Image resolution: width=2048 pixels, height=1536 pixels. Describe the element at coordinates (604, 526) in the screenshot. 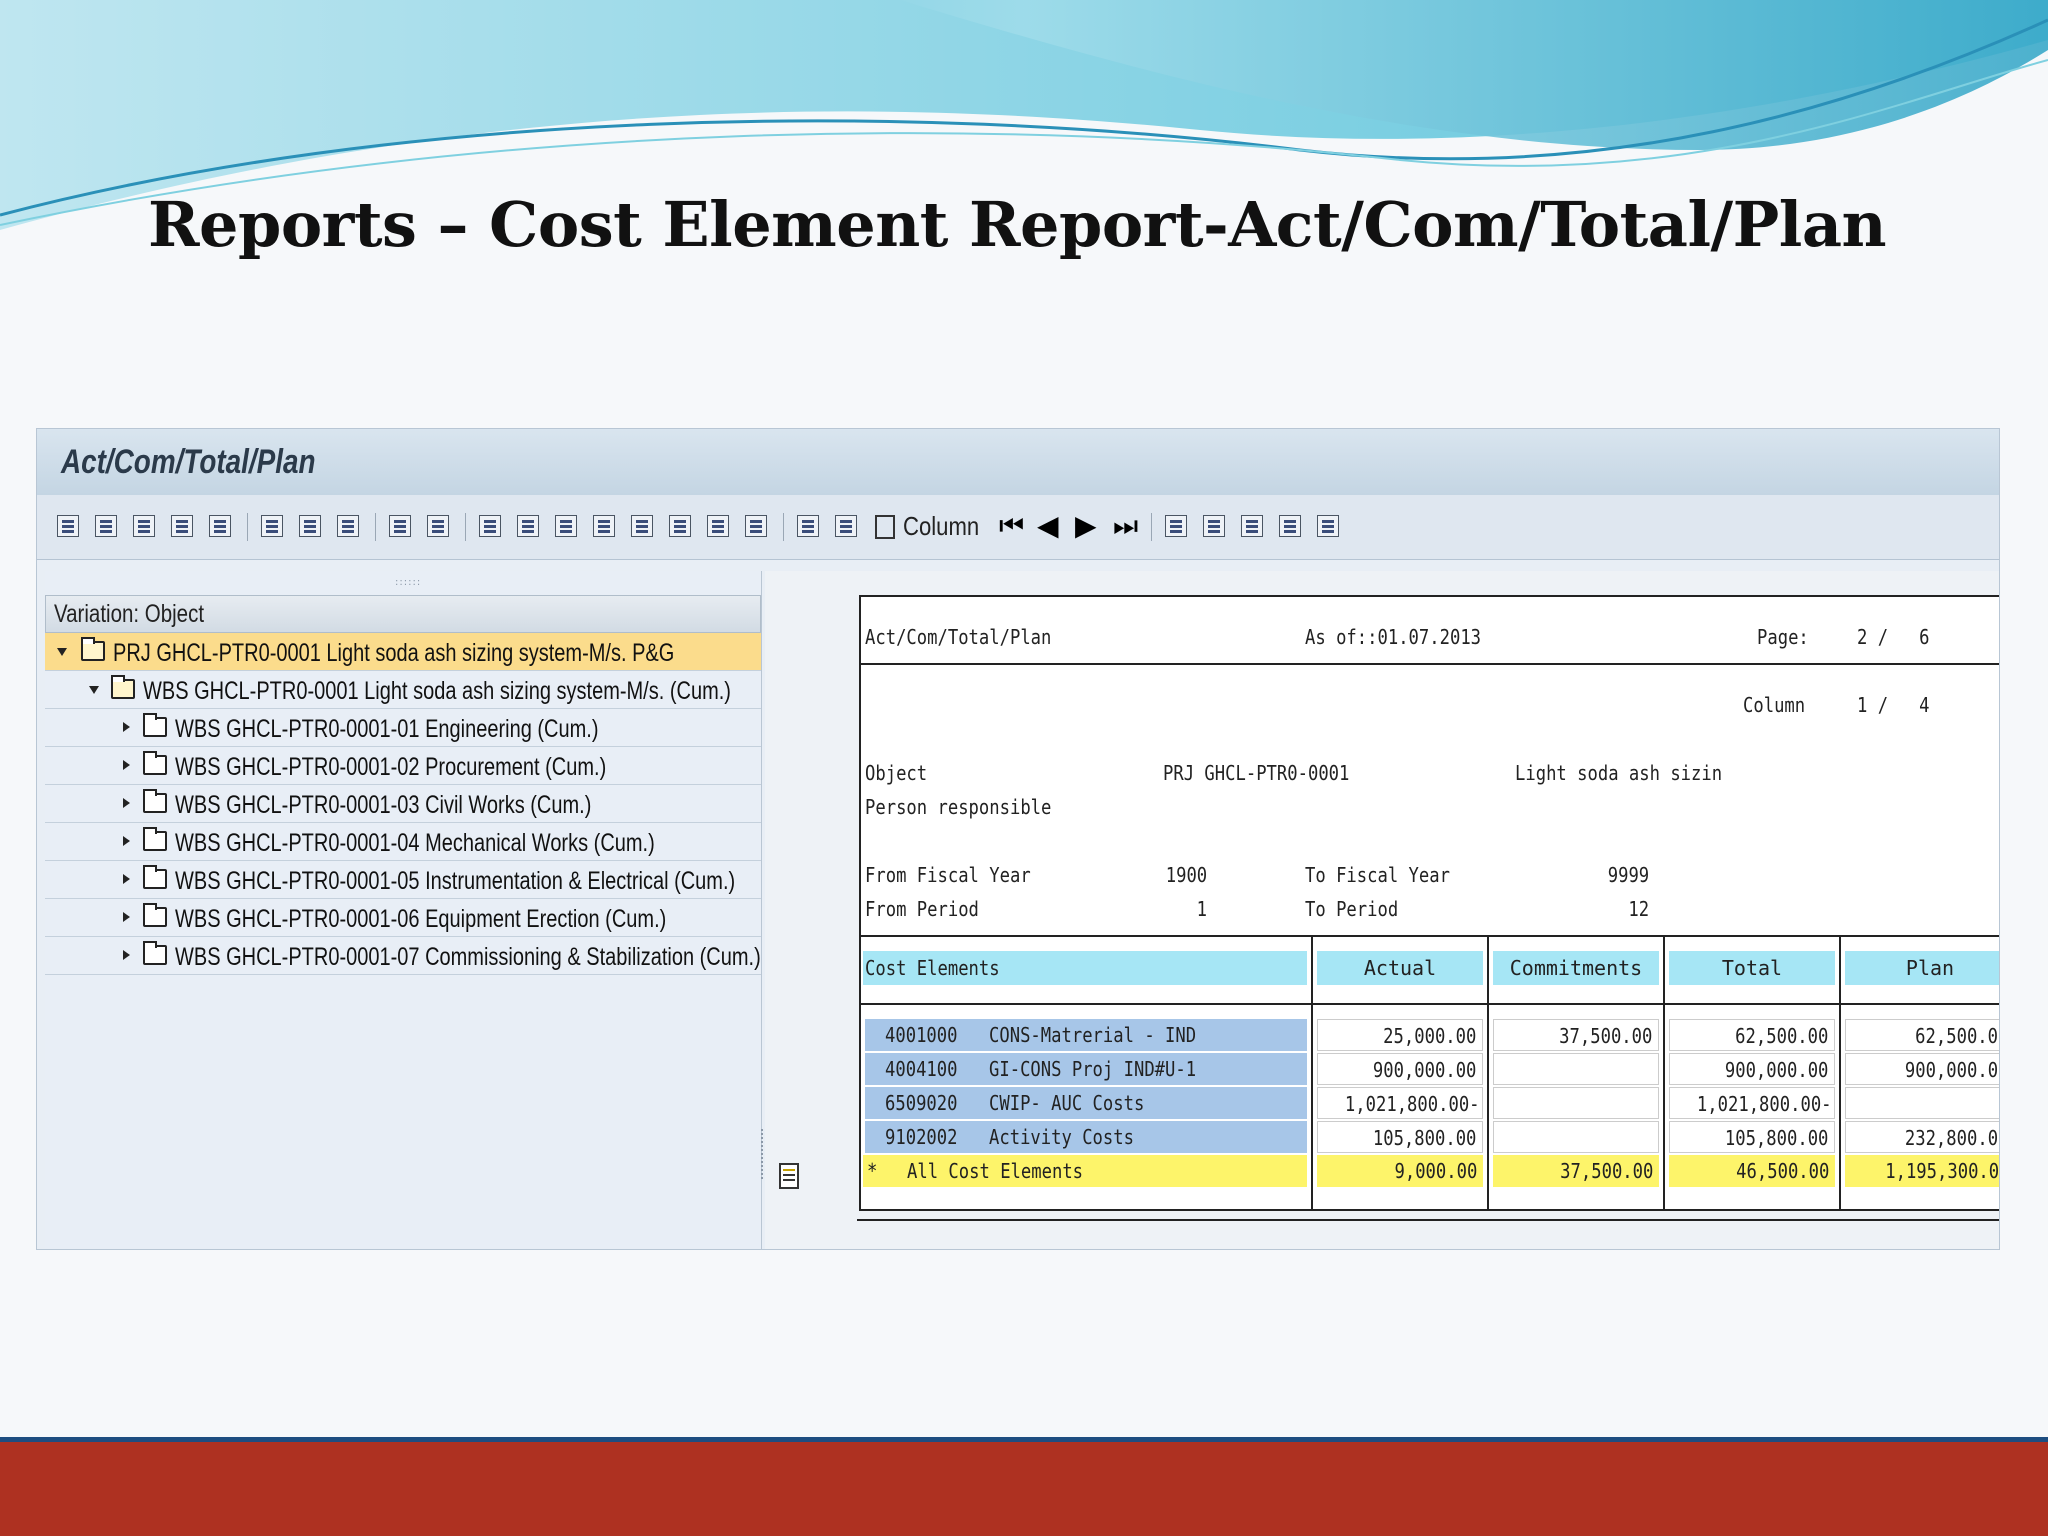

I see `collapse-icon` at that location.